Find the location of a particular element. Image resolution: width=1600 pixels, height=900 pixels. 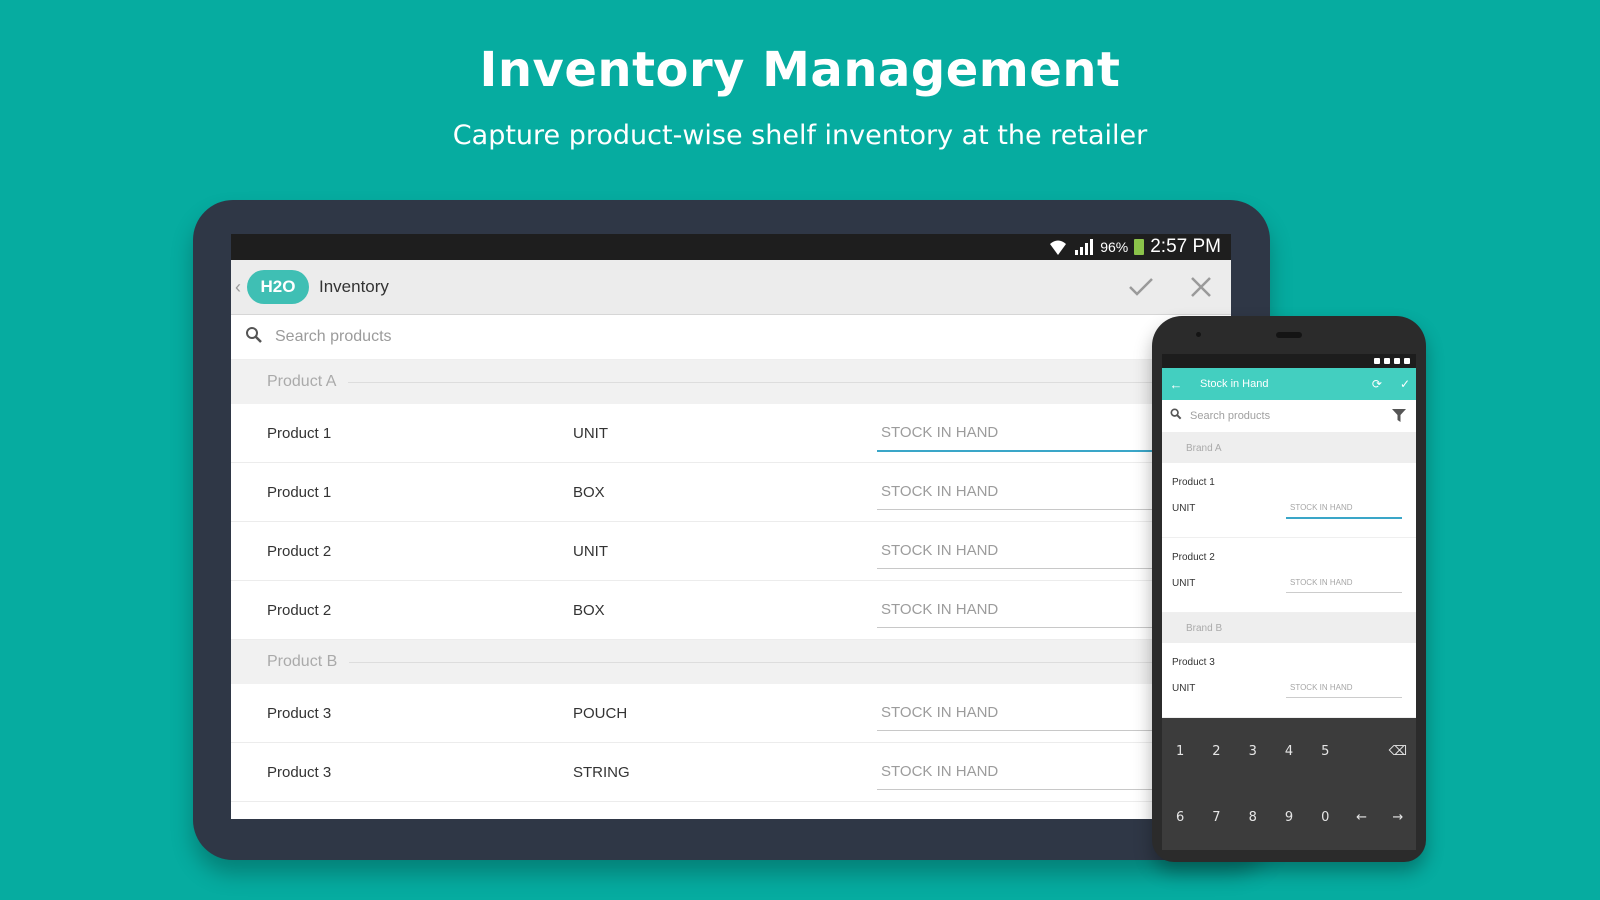

list-item: Product 2 UNIT is located at coordinates (1289, 575).